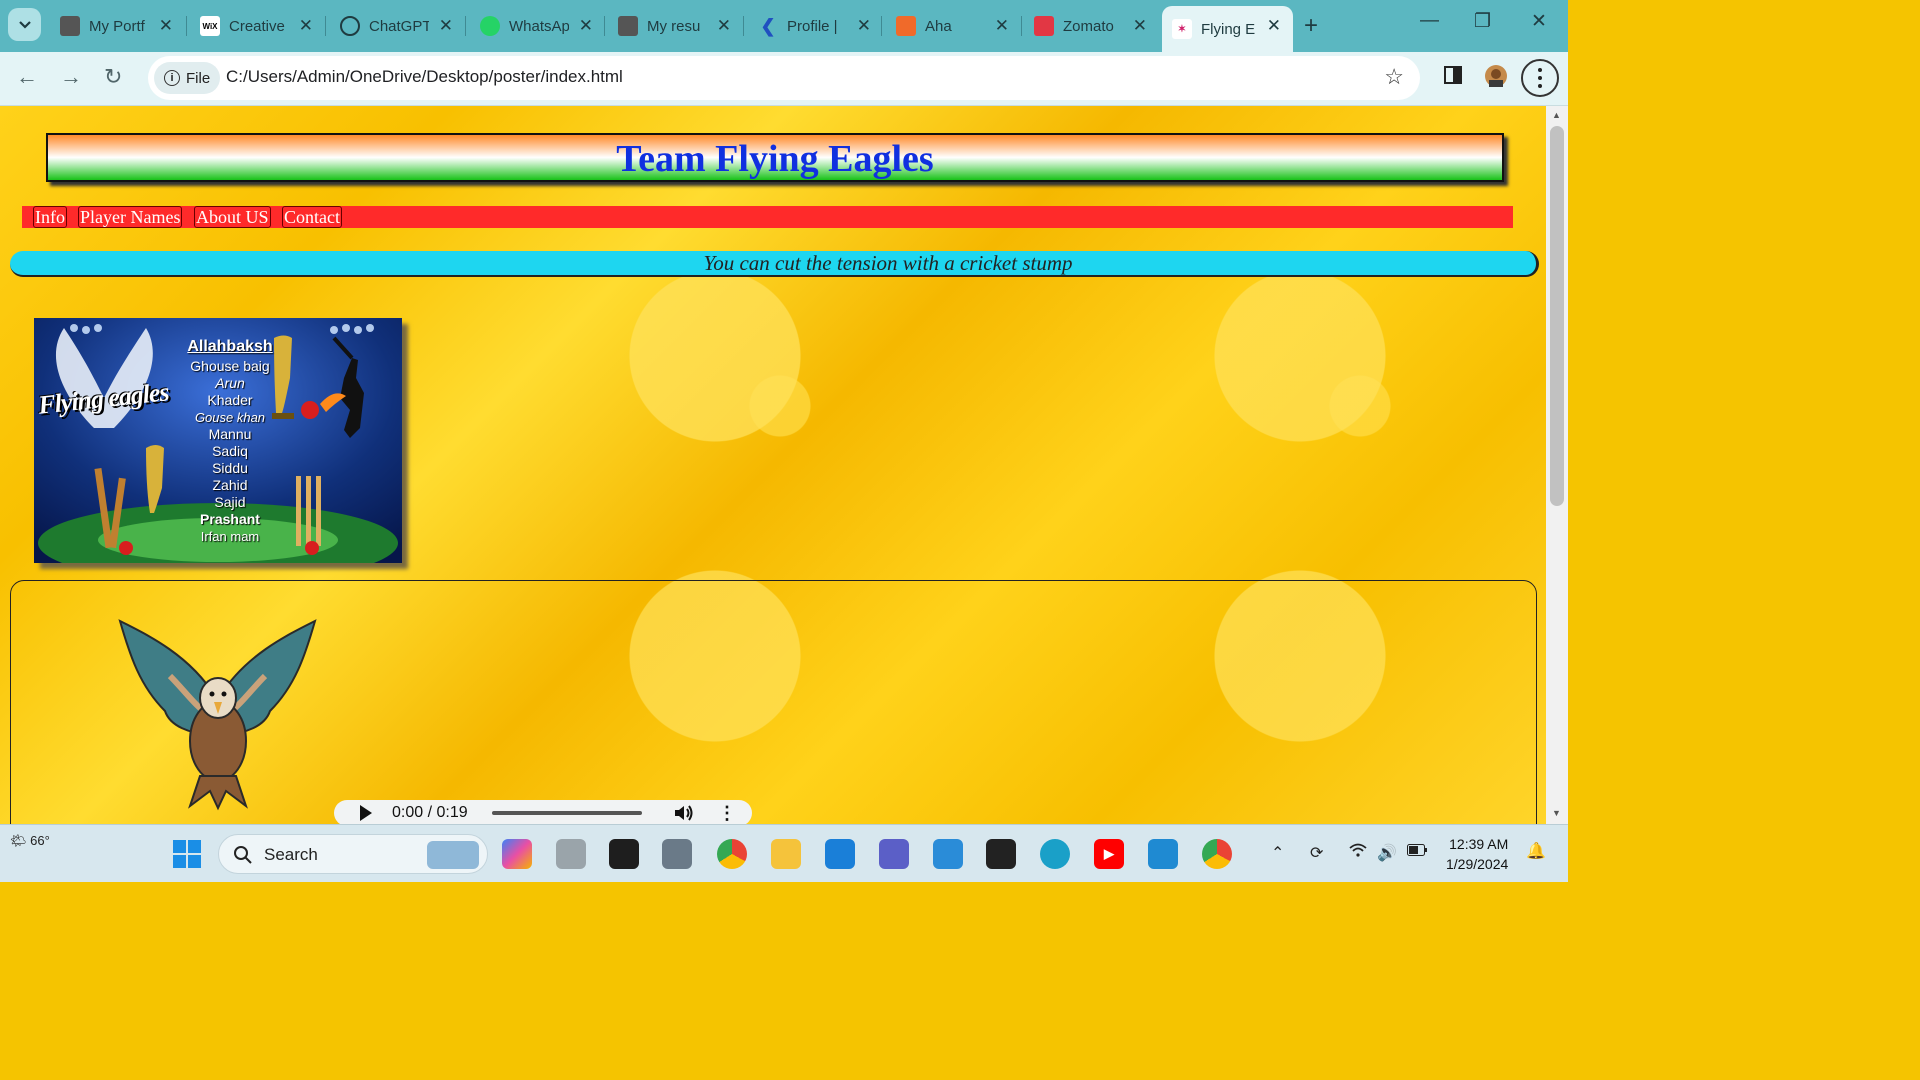 This screenshot has width=1920, height=1080. What do you see at coordinates (1477, 864) in the screenshot?
I see `clock-date: 1/29/2024` at bounding box center [1477, 864].